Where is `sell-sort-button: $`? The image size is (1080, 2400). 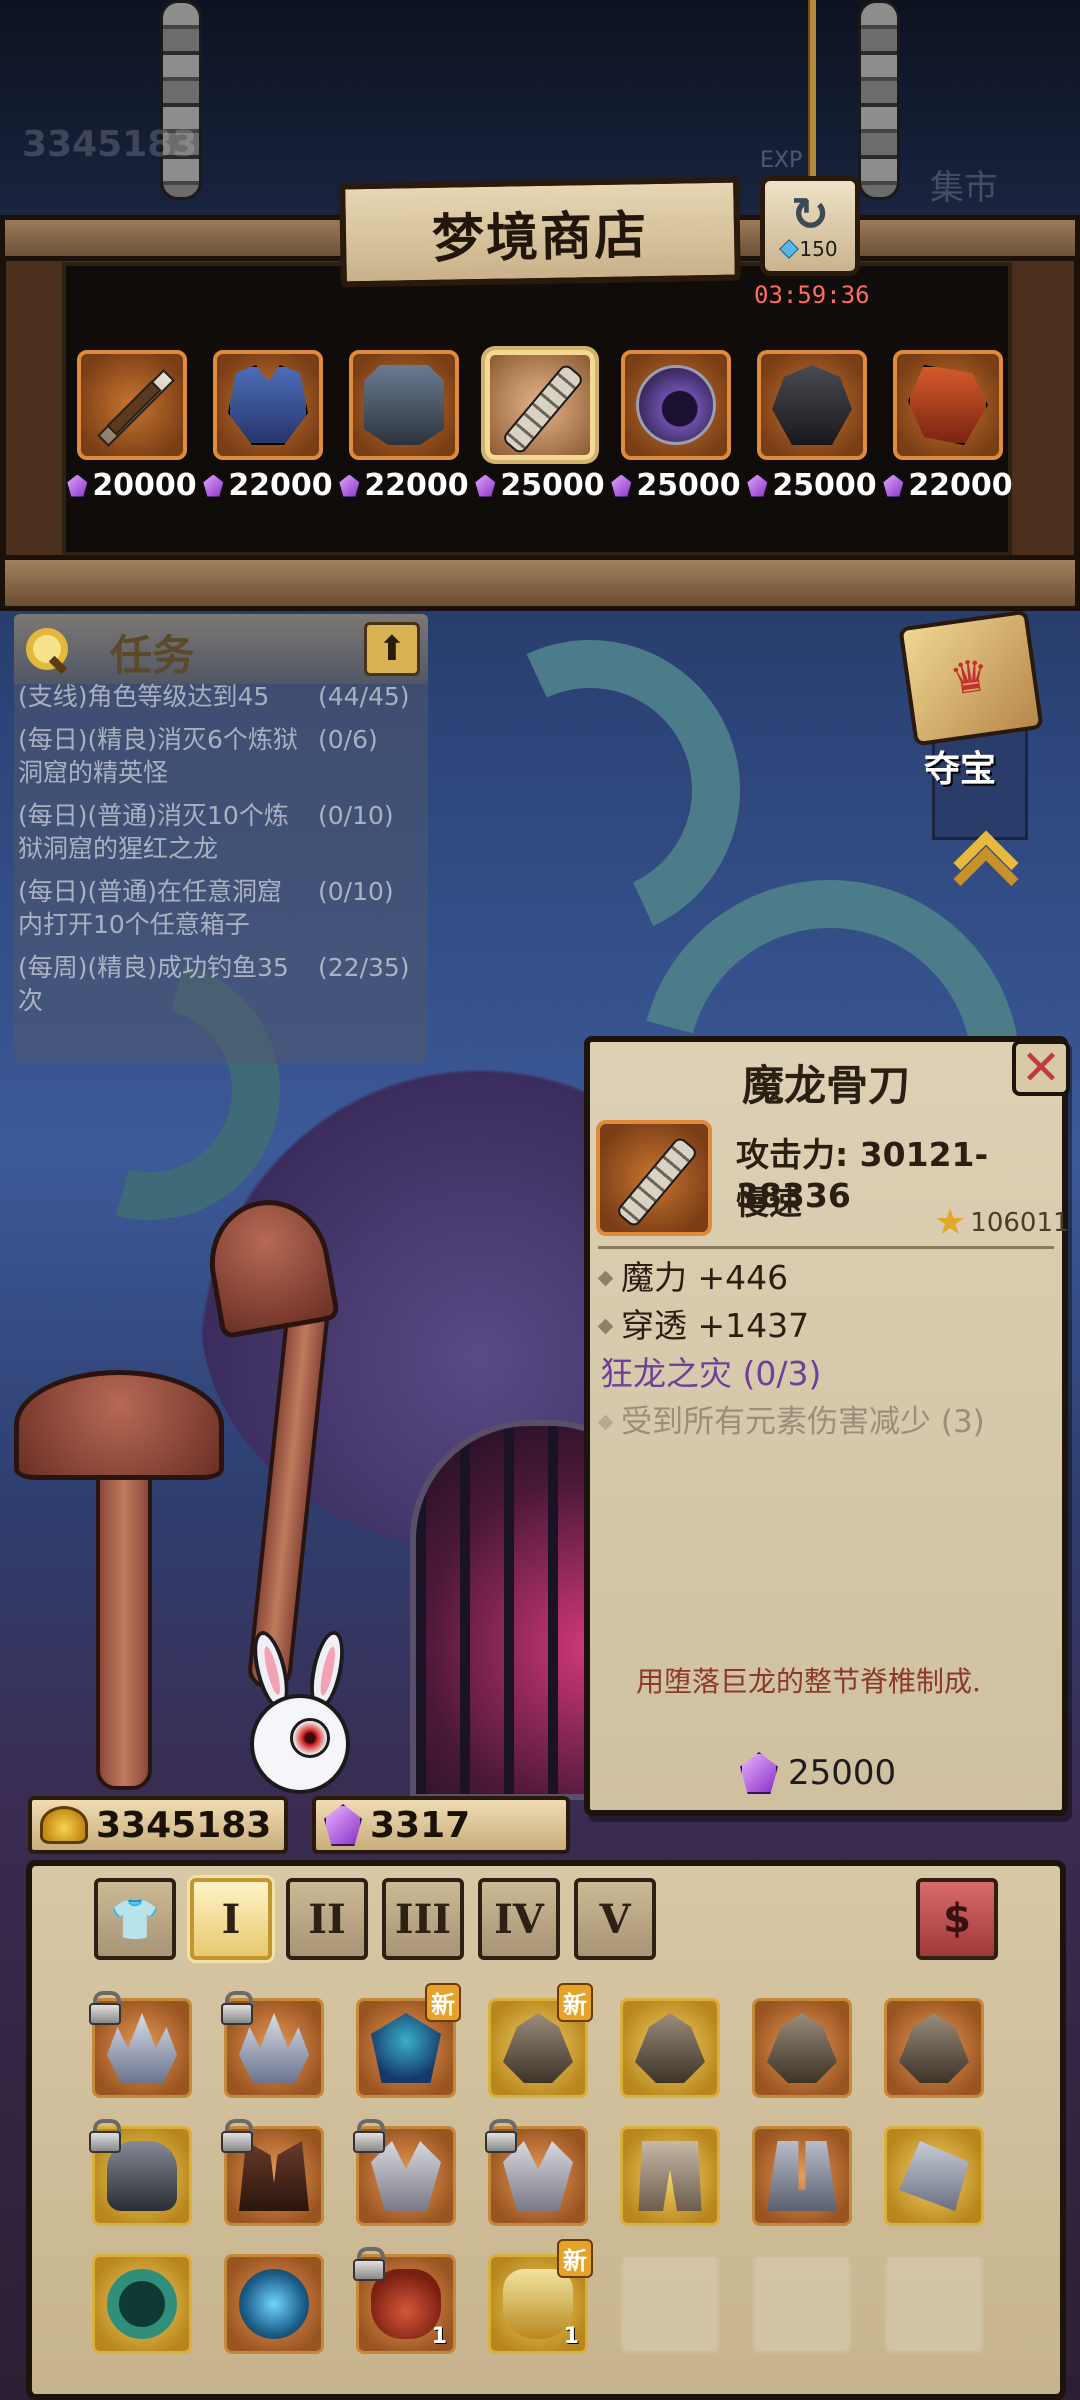 sell-sort-button: $ is located at coordinates (957, 1919).